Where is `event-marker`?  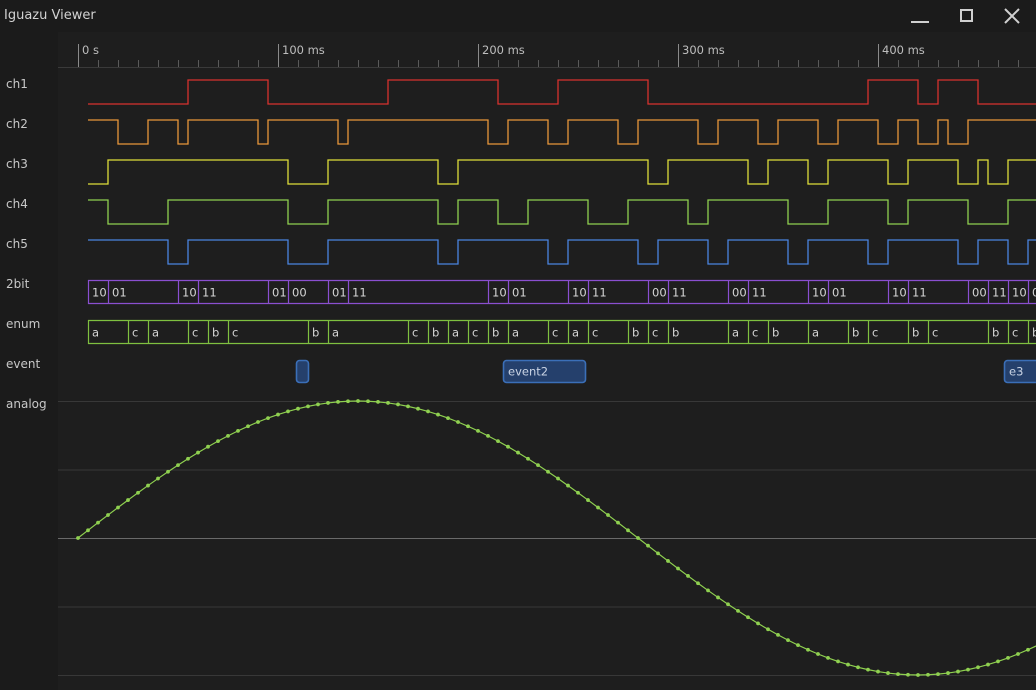
event-marker is located at coordinates (302, 371).